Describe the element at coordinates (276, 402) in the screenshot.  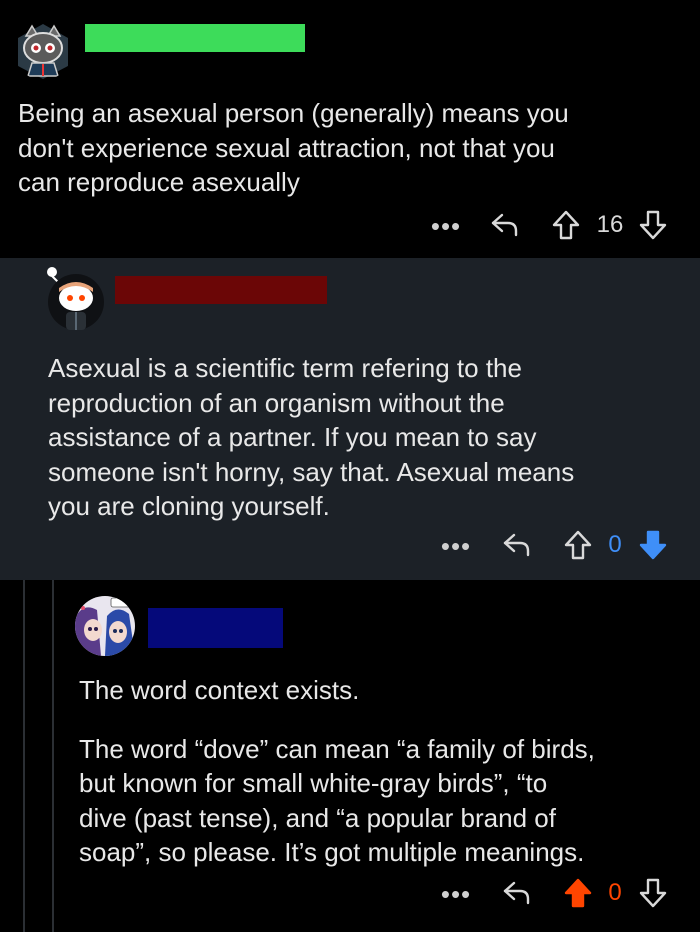
I see `comment-line: reproduction of an organism without the` at that location.